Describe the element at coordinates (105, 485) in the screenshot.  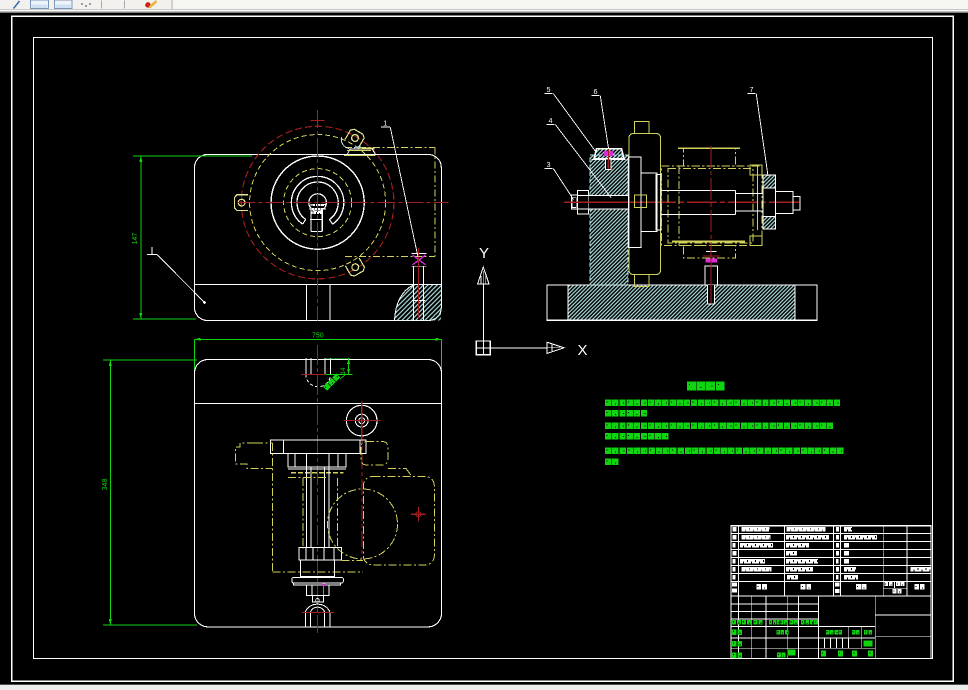
I see `svg-text: 348` at that location.